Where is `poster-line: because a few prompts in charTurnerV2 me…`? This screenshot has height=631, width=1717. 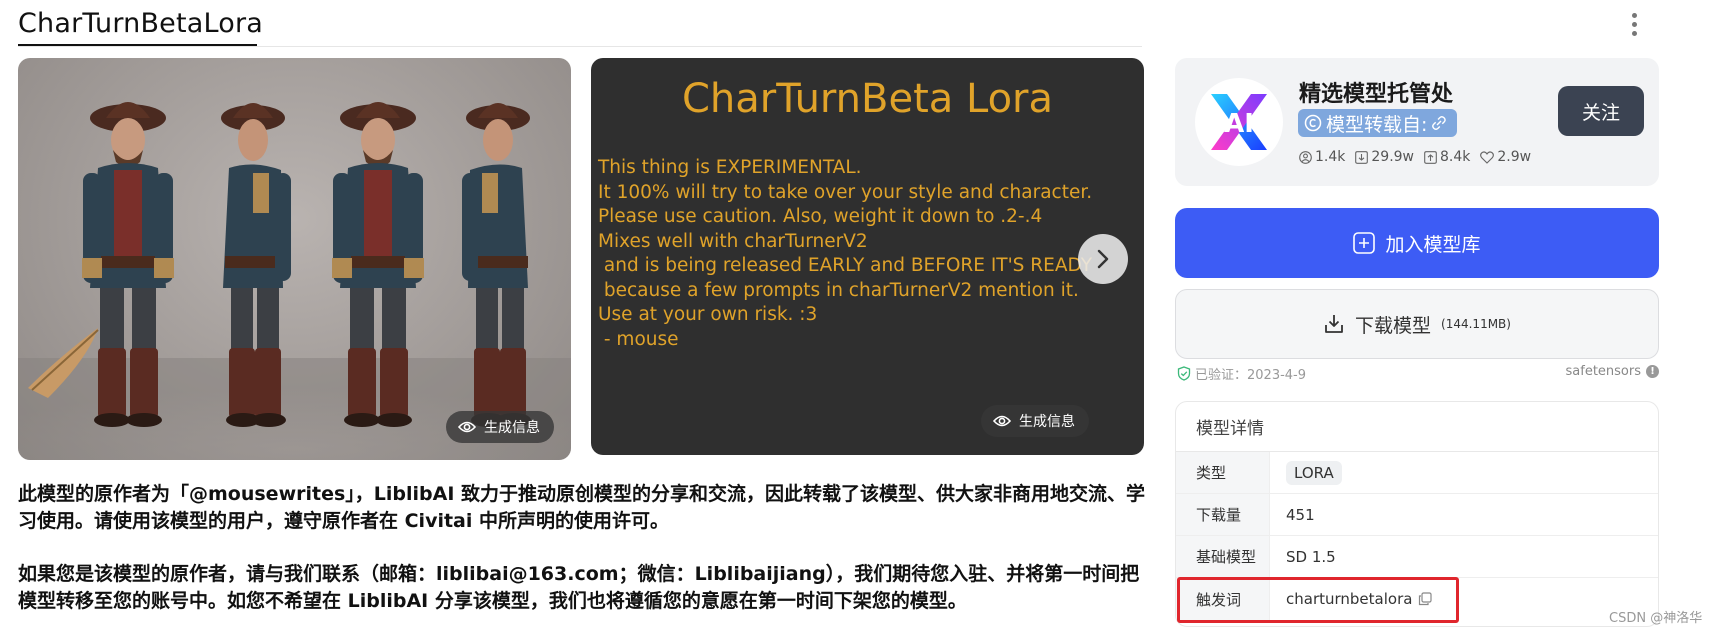
poster-line: because a few prompts in charTurnerV2 me… is located at coordinates (838, 290).